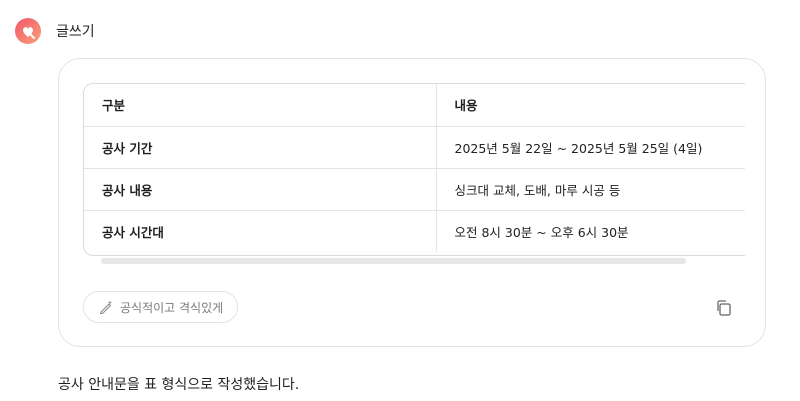 The height and width of the screenshot is (401, 800). Describe the element at coordinates (260, 189) in the screenshot. I see `row-label: 공사 내용` at that location.